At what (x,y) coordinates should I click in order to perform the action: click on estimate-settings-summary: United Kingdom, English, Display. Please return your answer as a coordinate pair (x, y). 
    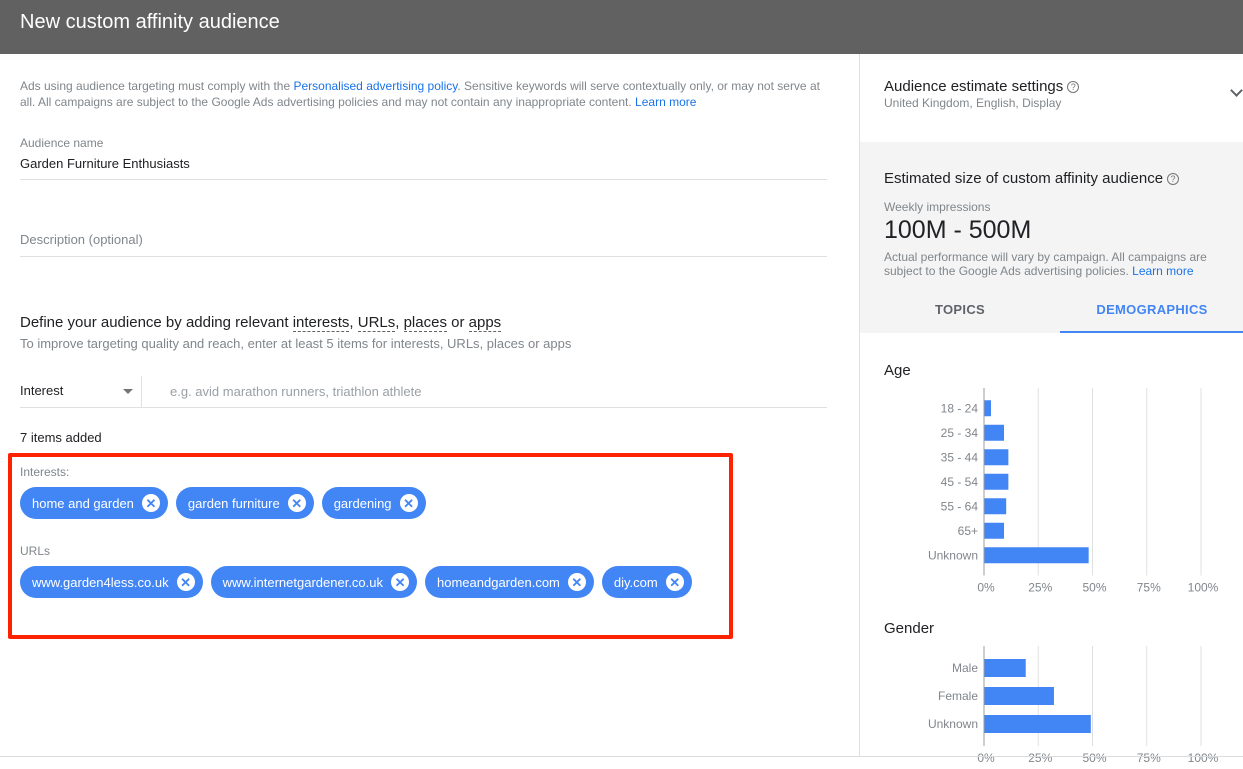
    Looking at the image, I should click on (973, 103).